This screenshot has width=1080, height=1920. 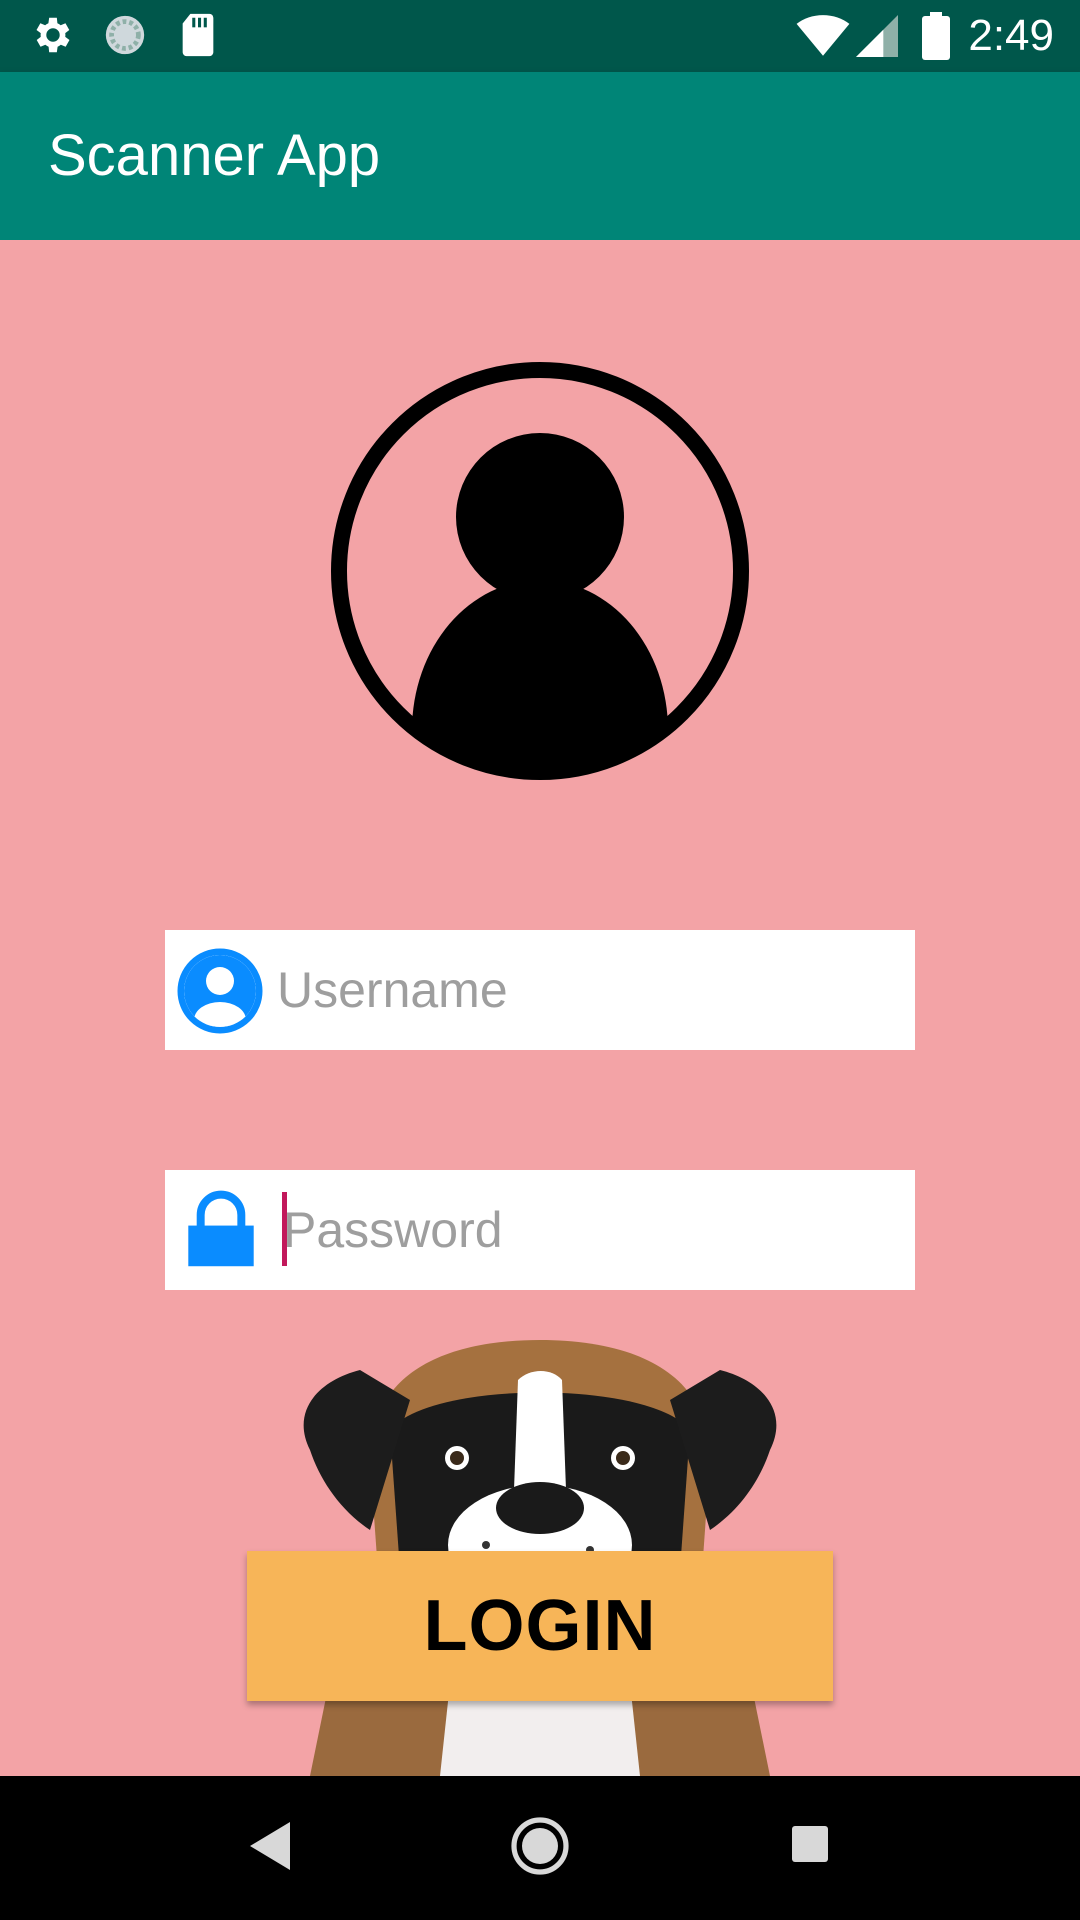 What do you see at coordinates (810, 1844) in the screenshot?
I see `recents-icon` at bounding box center [810, 1844].